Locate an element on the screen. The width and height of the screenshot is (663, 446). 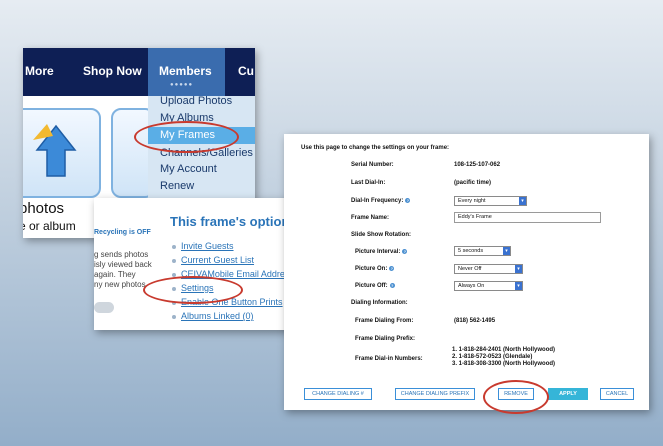
option-invite-guests: Invite Guests is located at coordinates (203, 246).